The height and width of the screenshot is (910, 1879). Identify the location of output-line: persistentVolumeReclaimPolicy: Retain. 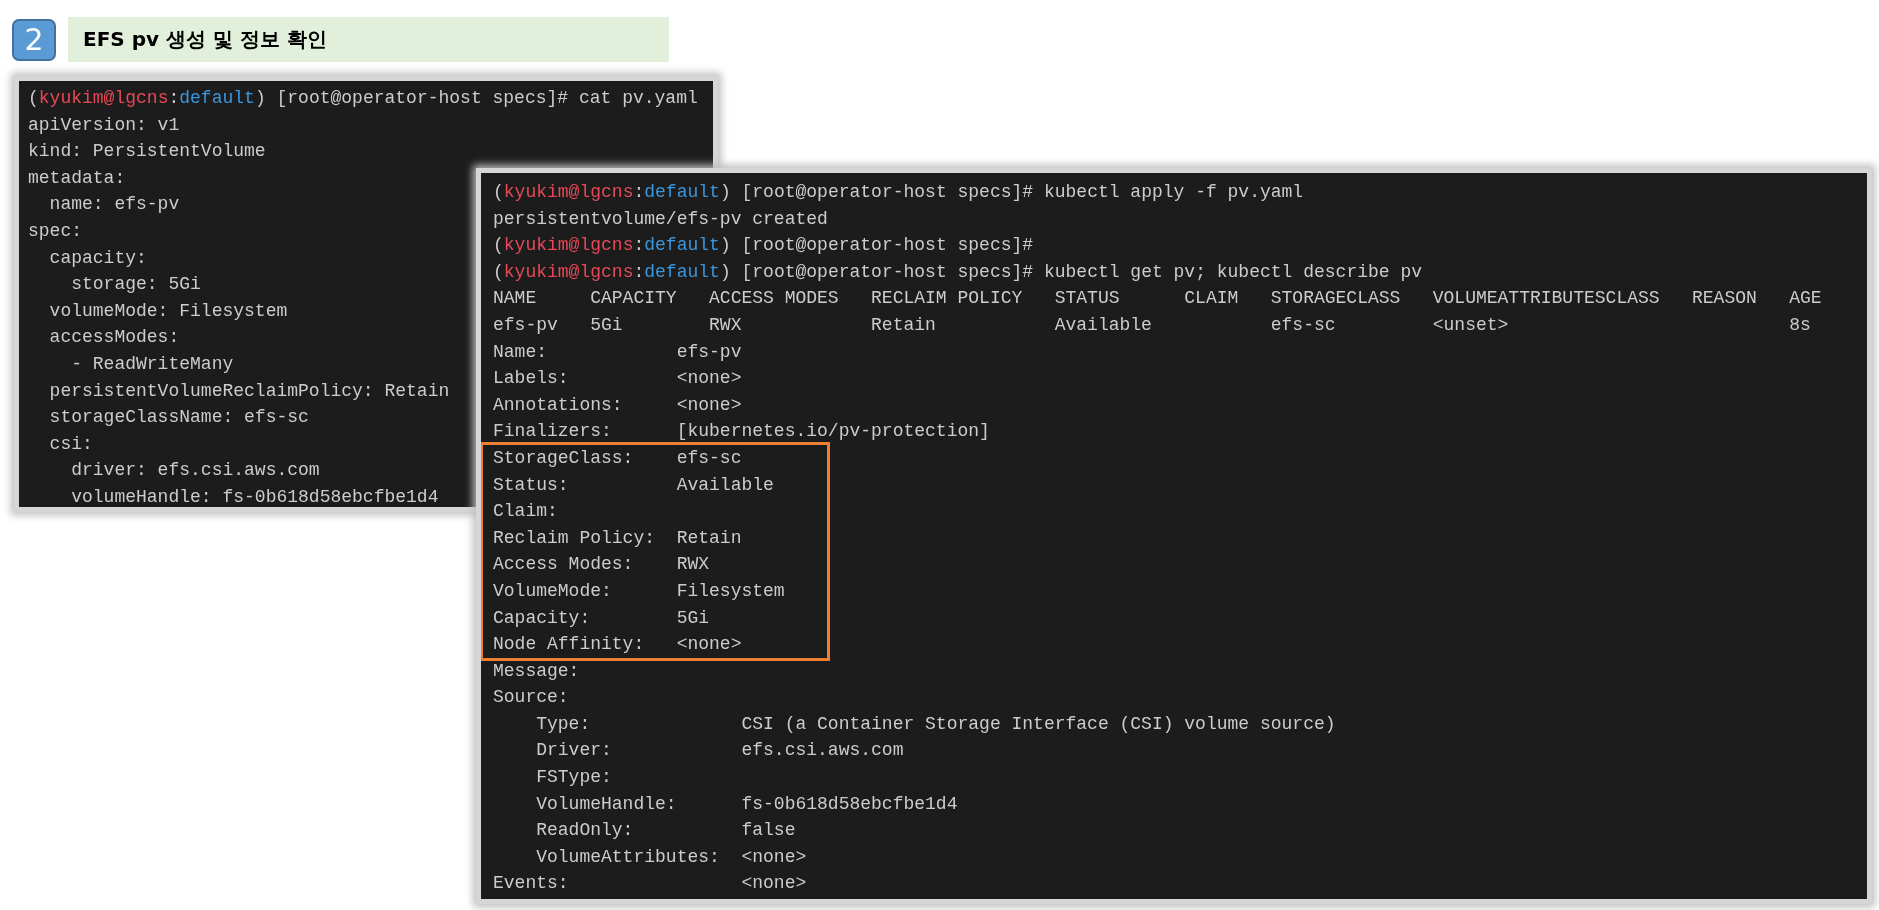
(249, 391).